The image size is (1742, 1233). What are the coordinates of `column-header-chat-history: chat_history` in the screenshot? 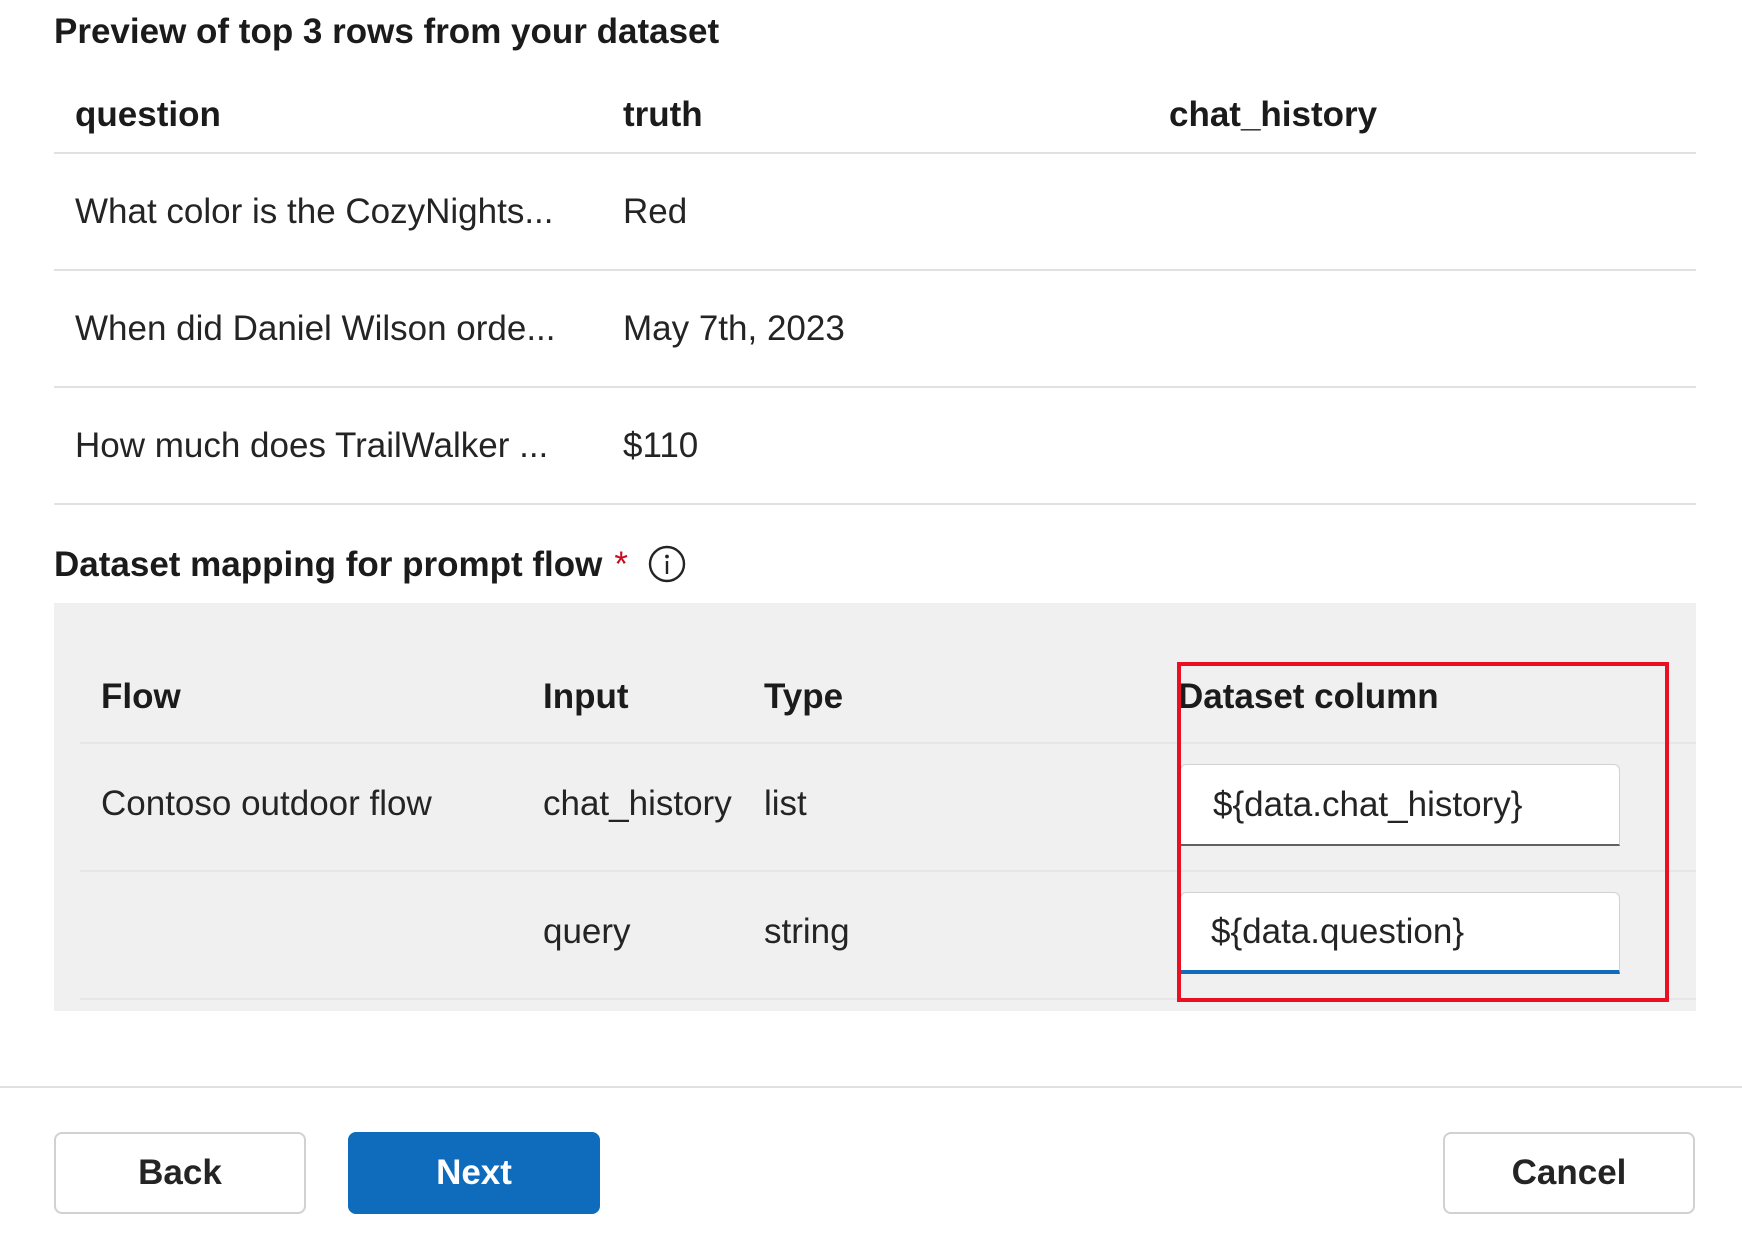 It's located at (1419, 115).